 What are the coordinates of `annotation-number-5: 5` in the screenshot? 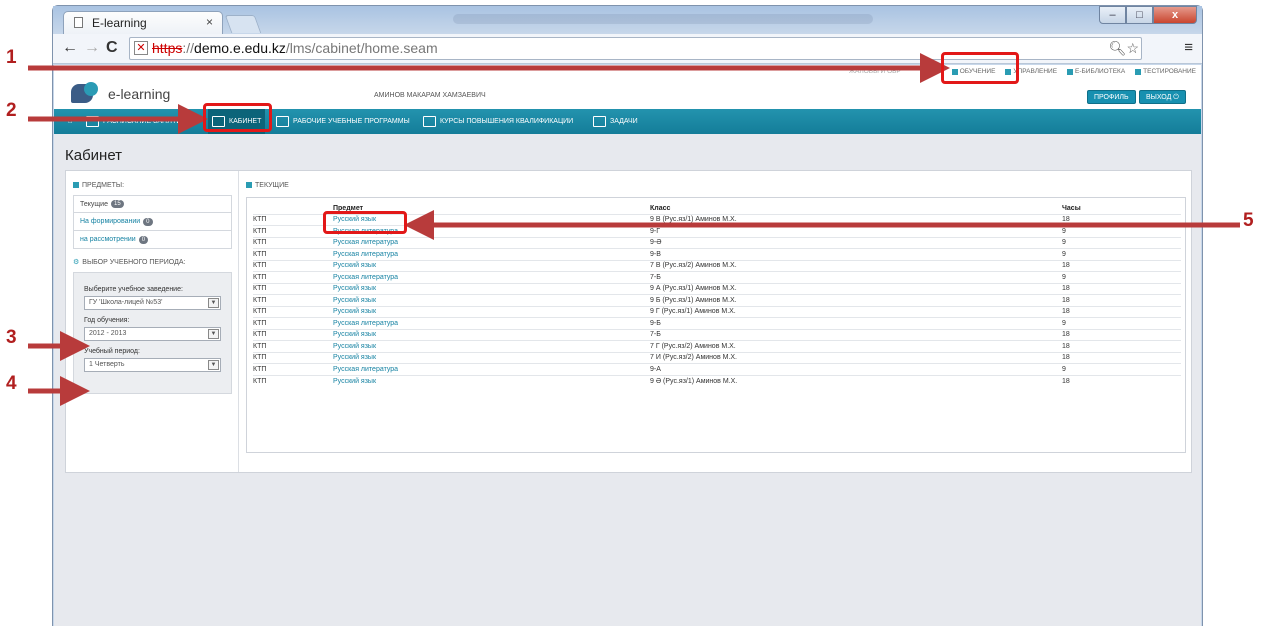 It's located at (1248, 220).